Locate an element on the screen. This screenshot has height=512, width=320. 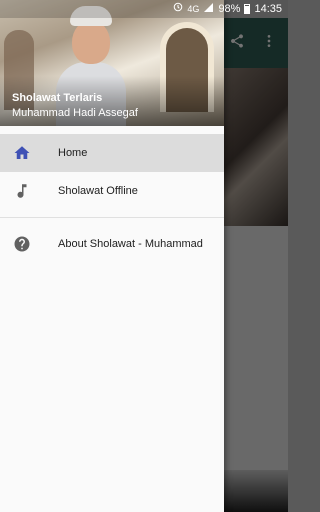
sync-icon is located at coordinates (178, 9).